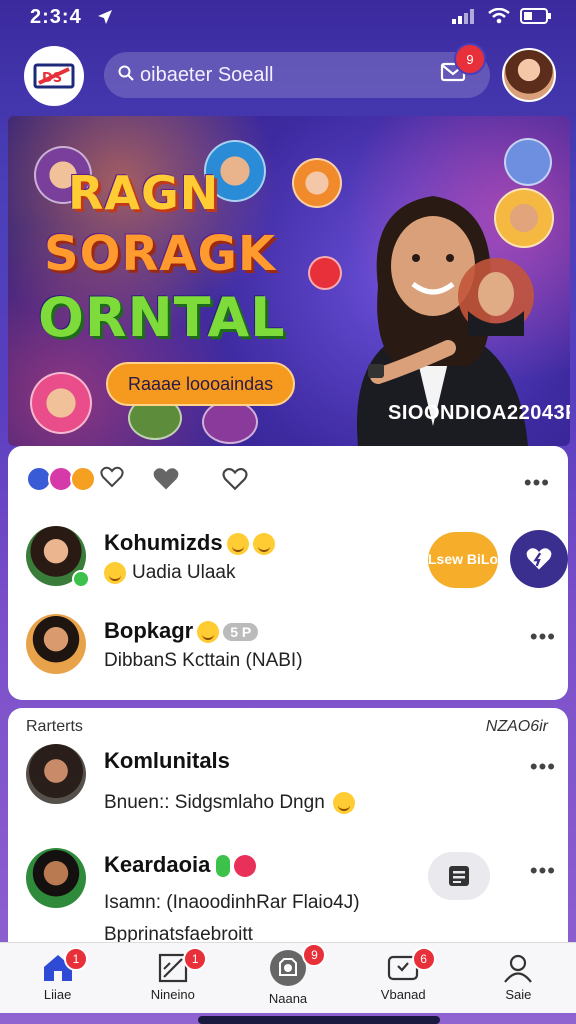 The width and height of the screenshot is (576, 1024). I want to click on heart-outline-icon, so click(112, 477).